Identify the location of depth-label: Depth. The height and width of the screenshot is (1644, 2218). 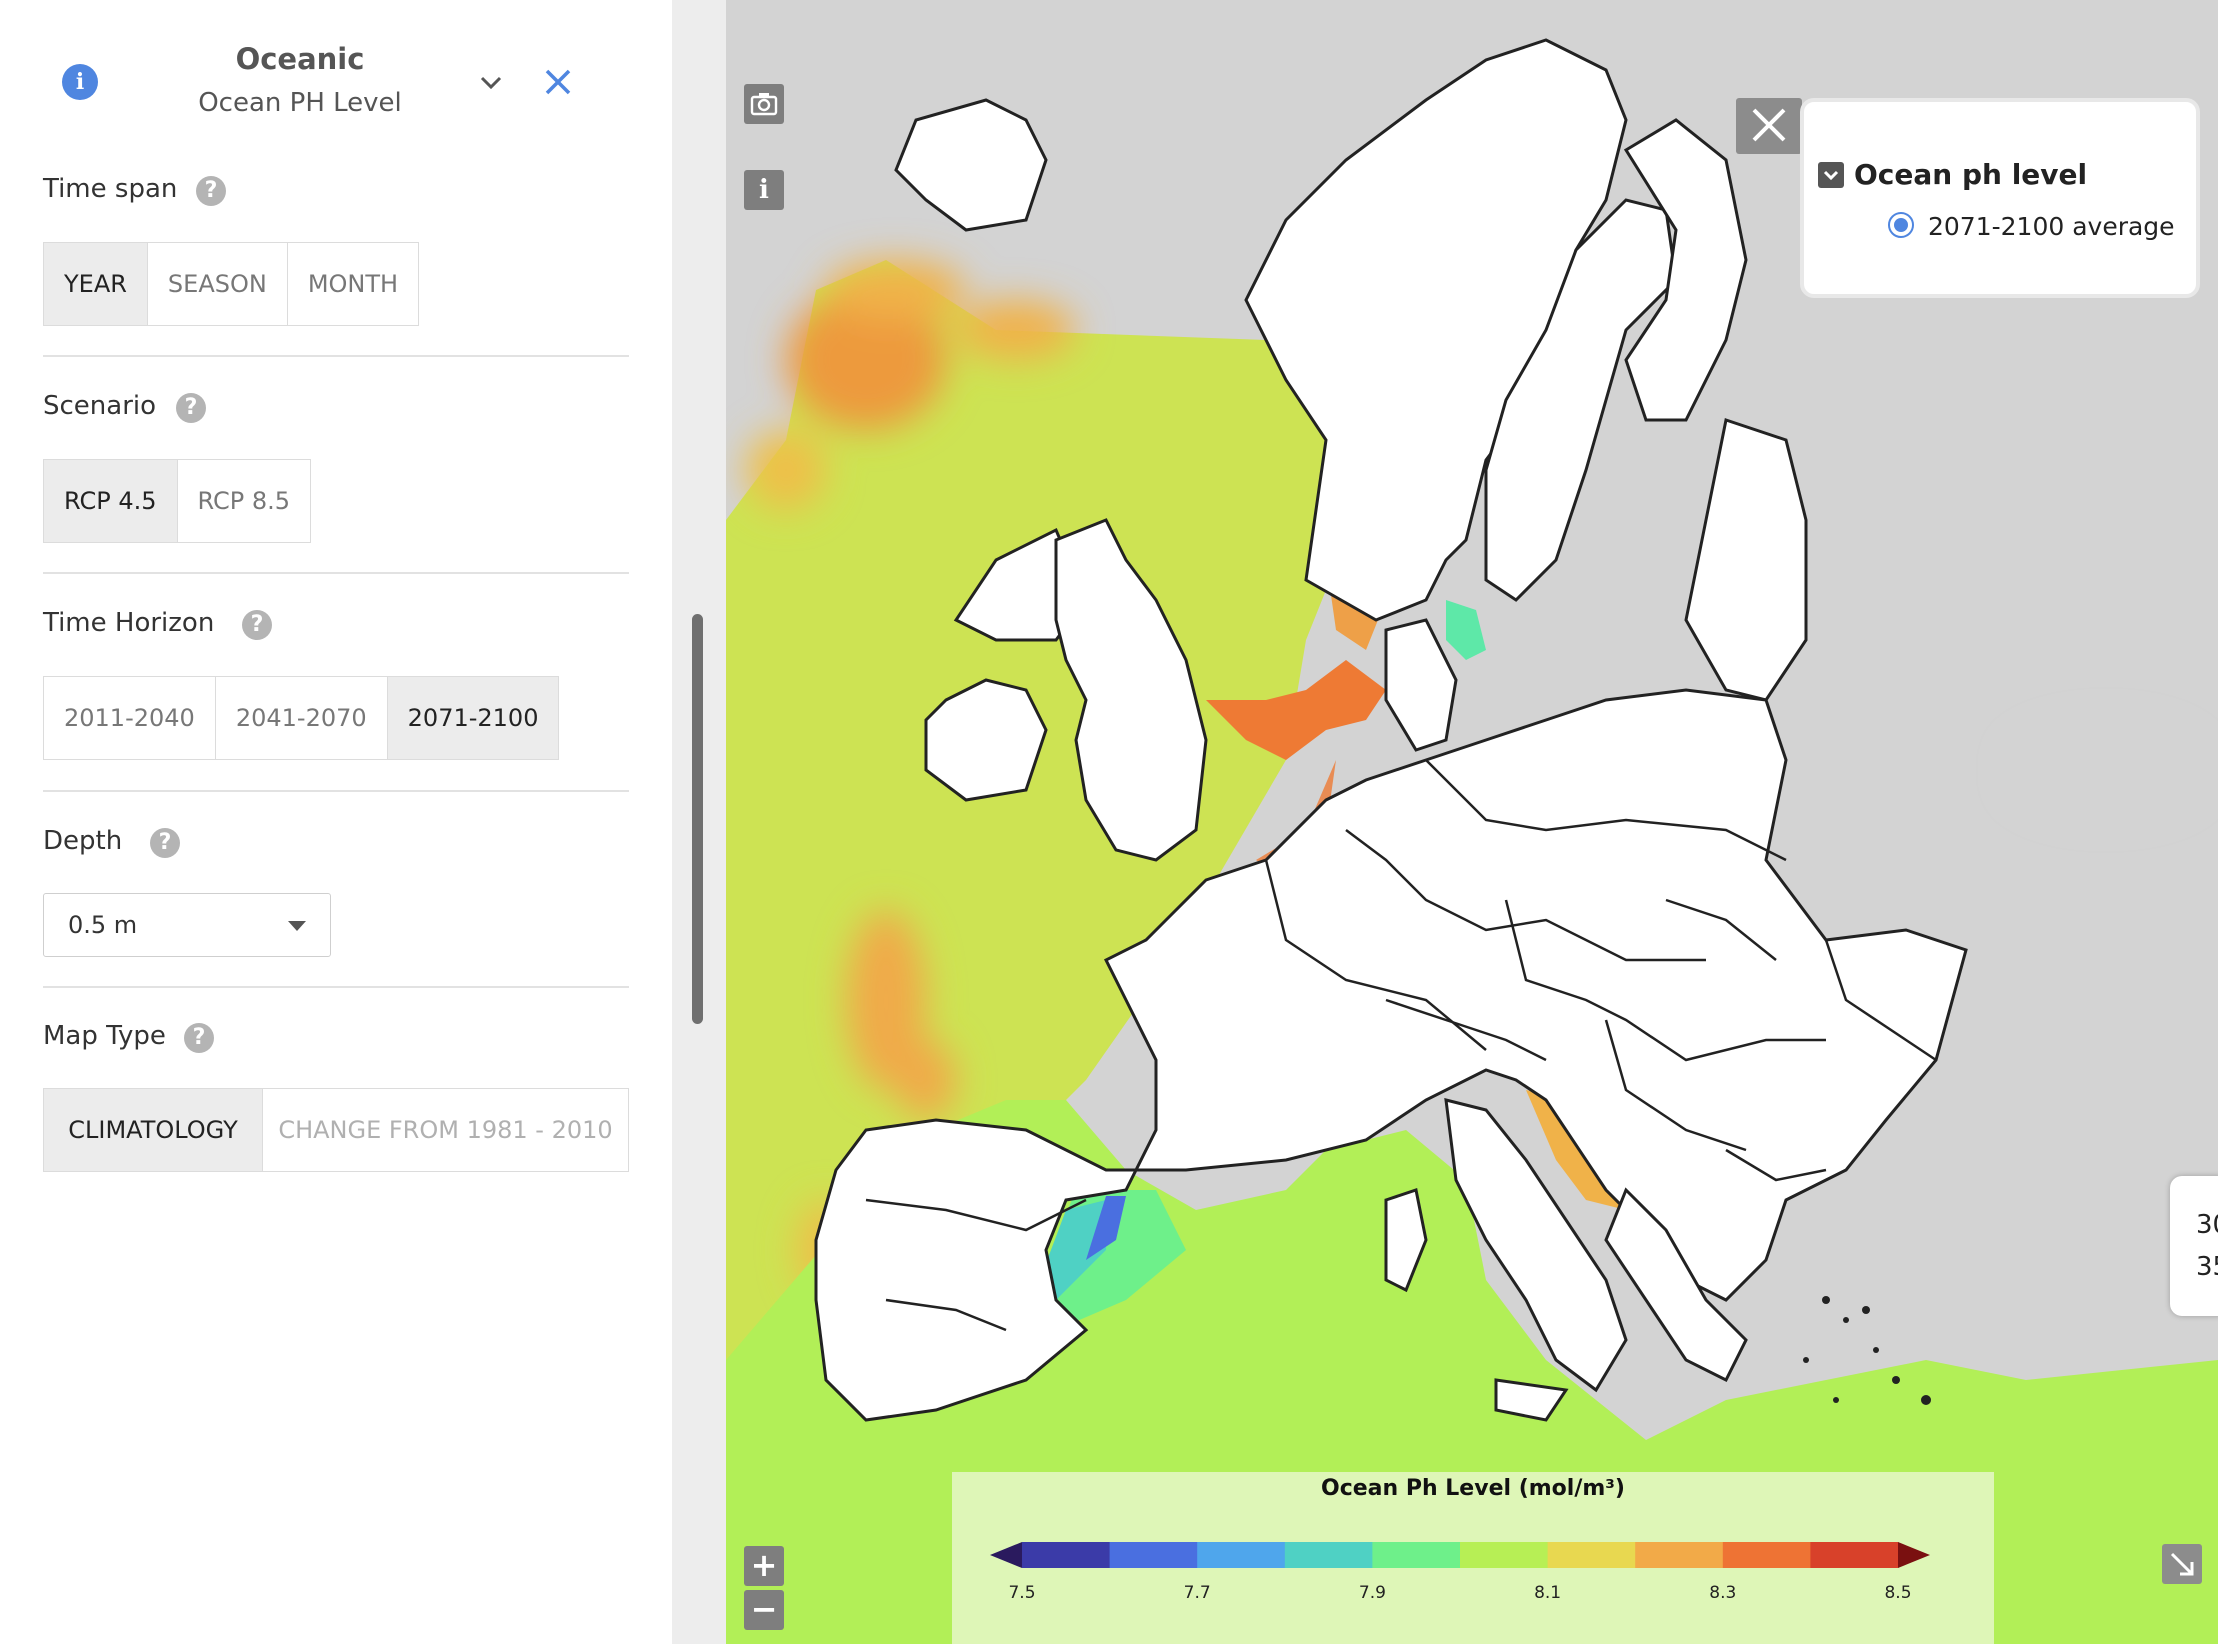
(83, 841).